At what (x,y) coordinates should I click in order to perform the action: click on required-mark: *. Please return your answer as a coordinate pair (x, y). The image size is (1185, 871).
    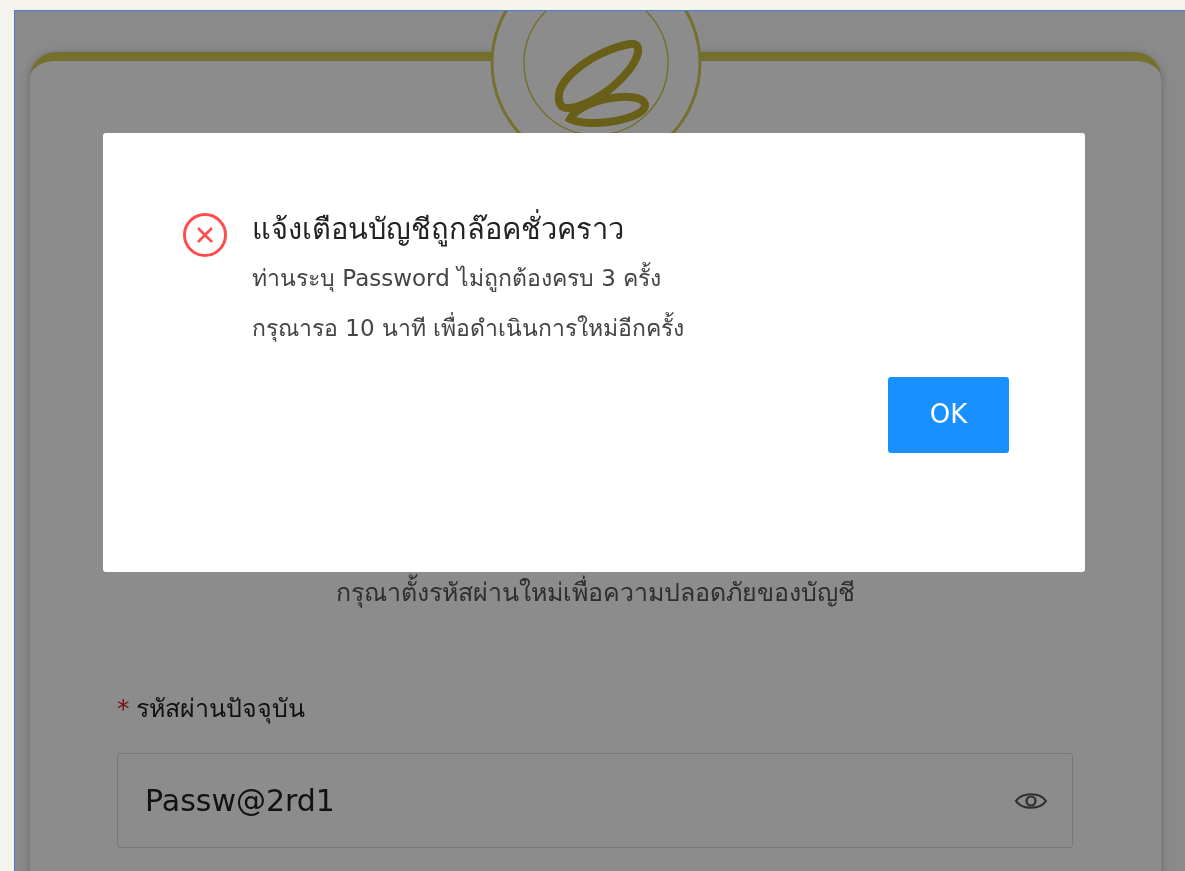
    Looking at the image, I should click on (123, 708).